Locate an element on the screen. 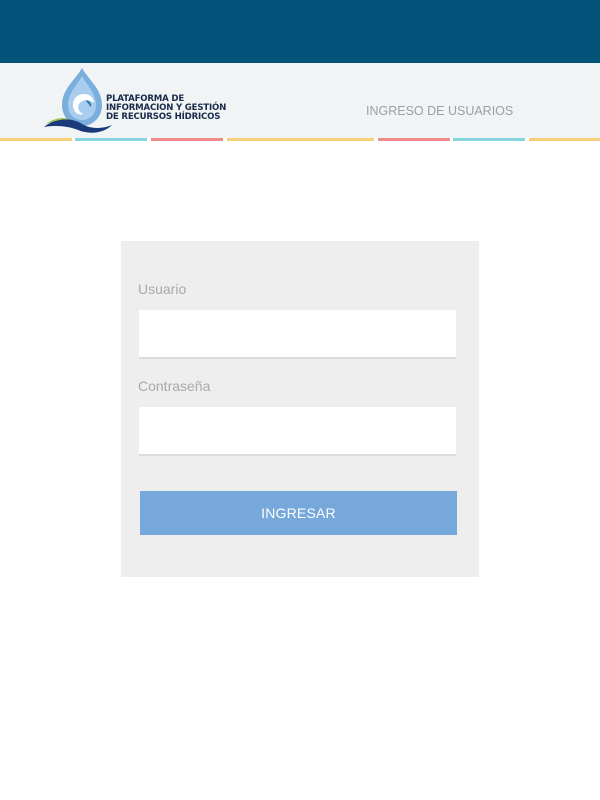  password-label: Contraseña is located at coordinates (174, 386).